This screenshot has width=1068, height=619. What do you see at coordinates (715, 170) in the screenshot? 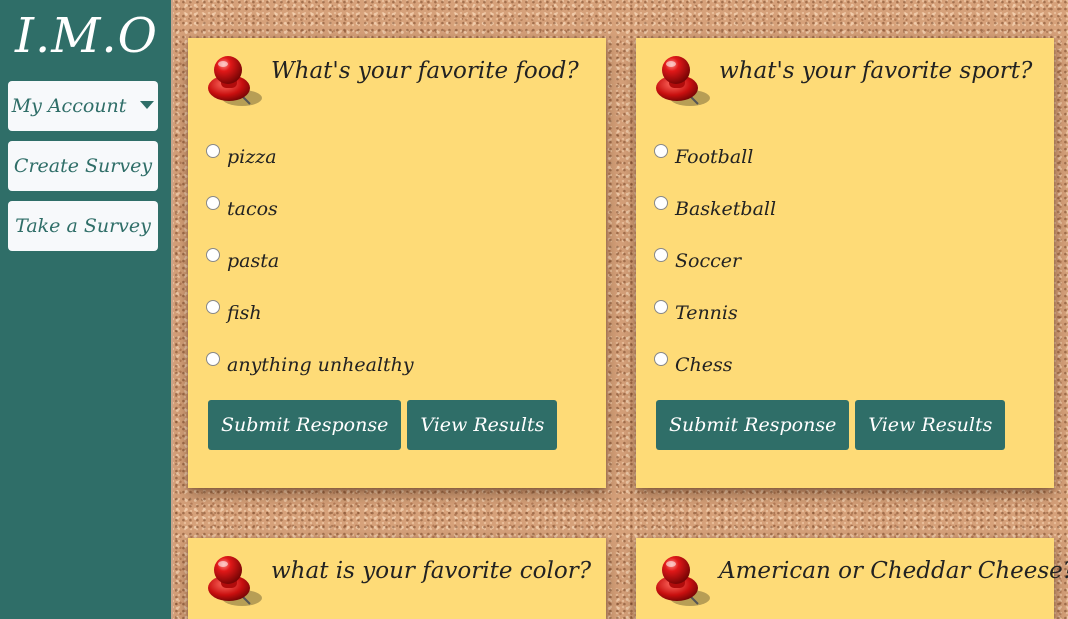
I see `survey-option: Football` at bounding box center [715, 170].